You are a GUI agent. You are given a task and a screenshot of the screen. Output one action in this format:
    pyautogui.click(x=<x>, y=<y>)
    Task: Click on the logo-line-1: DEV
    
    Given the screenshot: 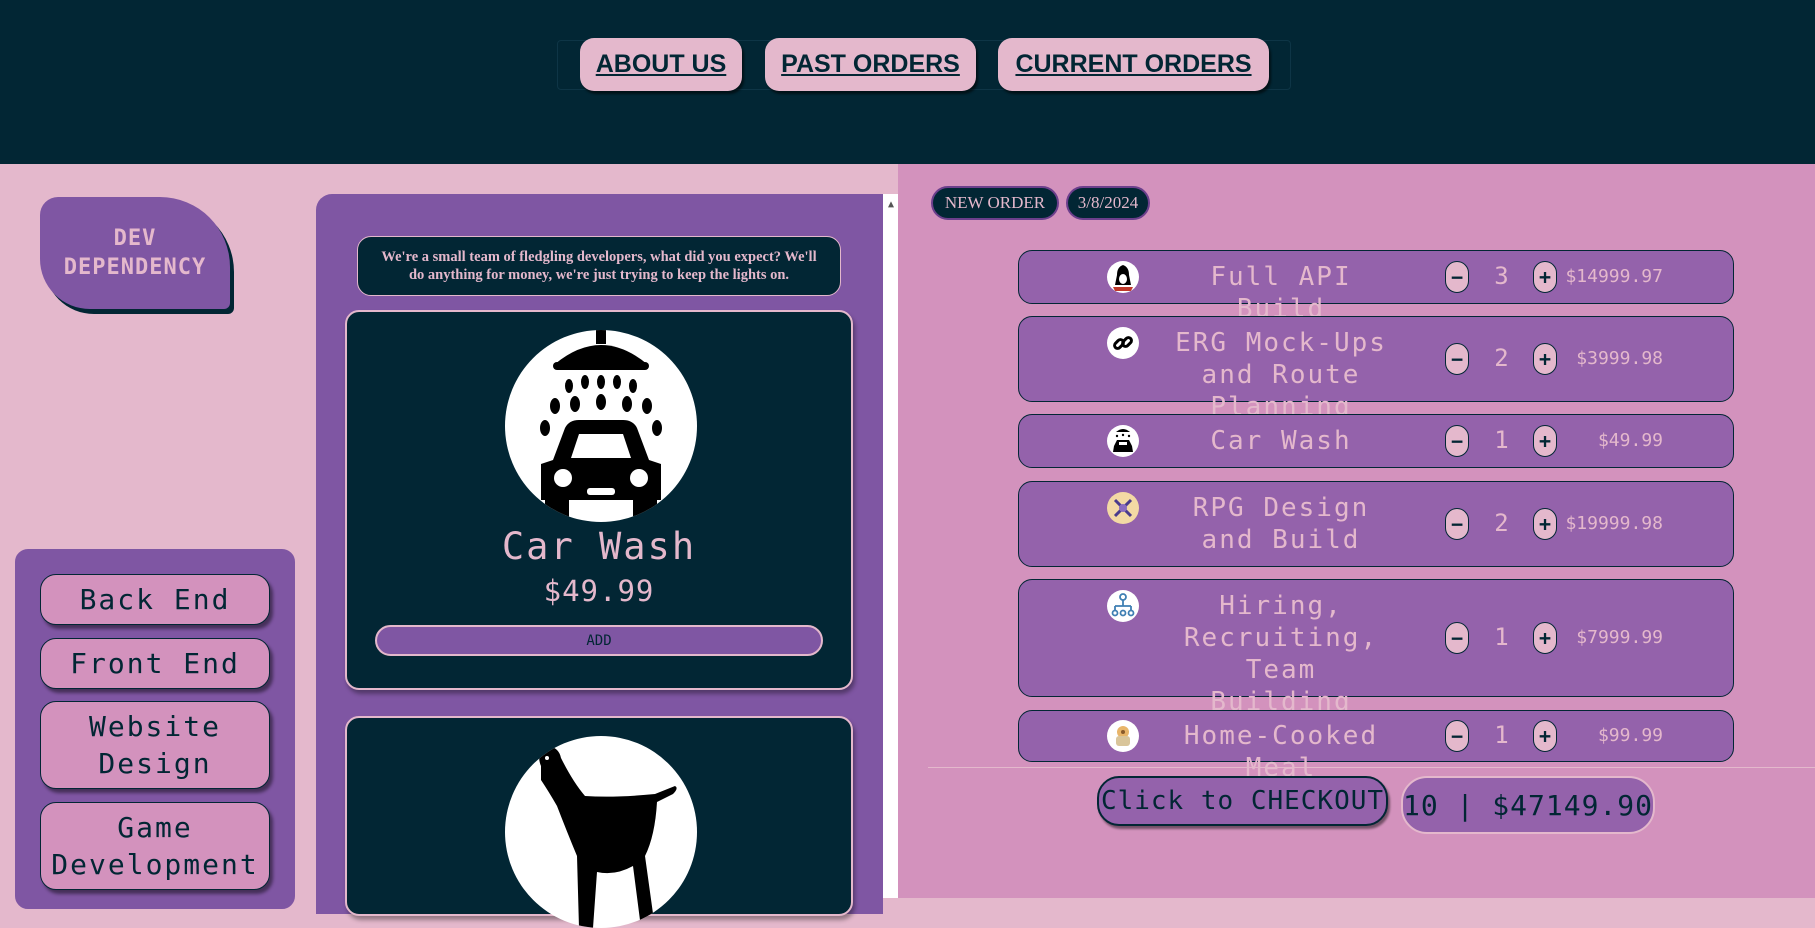 What is the action you would take?
    pyautogui.click(x=135, y=238)
    